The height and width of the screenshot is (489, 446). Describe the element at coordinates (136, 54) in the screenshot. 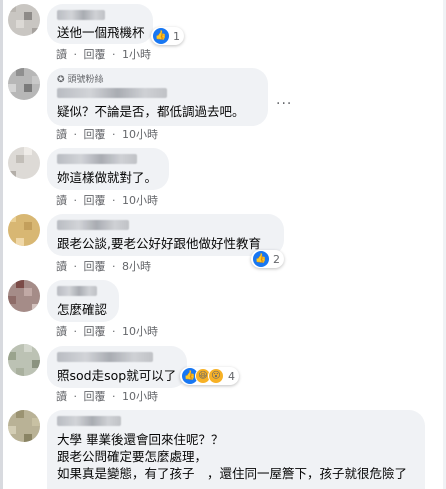

I see `timestamp: 1小時` at that location.